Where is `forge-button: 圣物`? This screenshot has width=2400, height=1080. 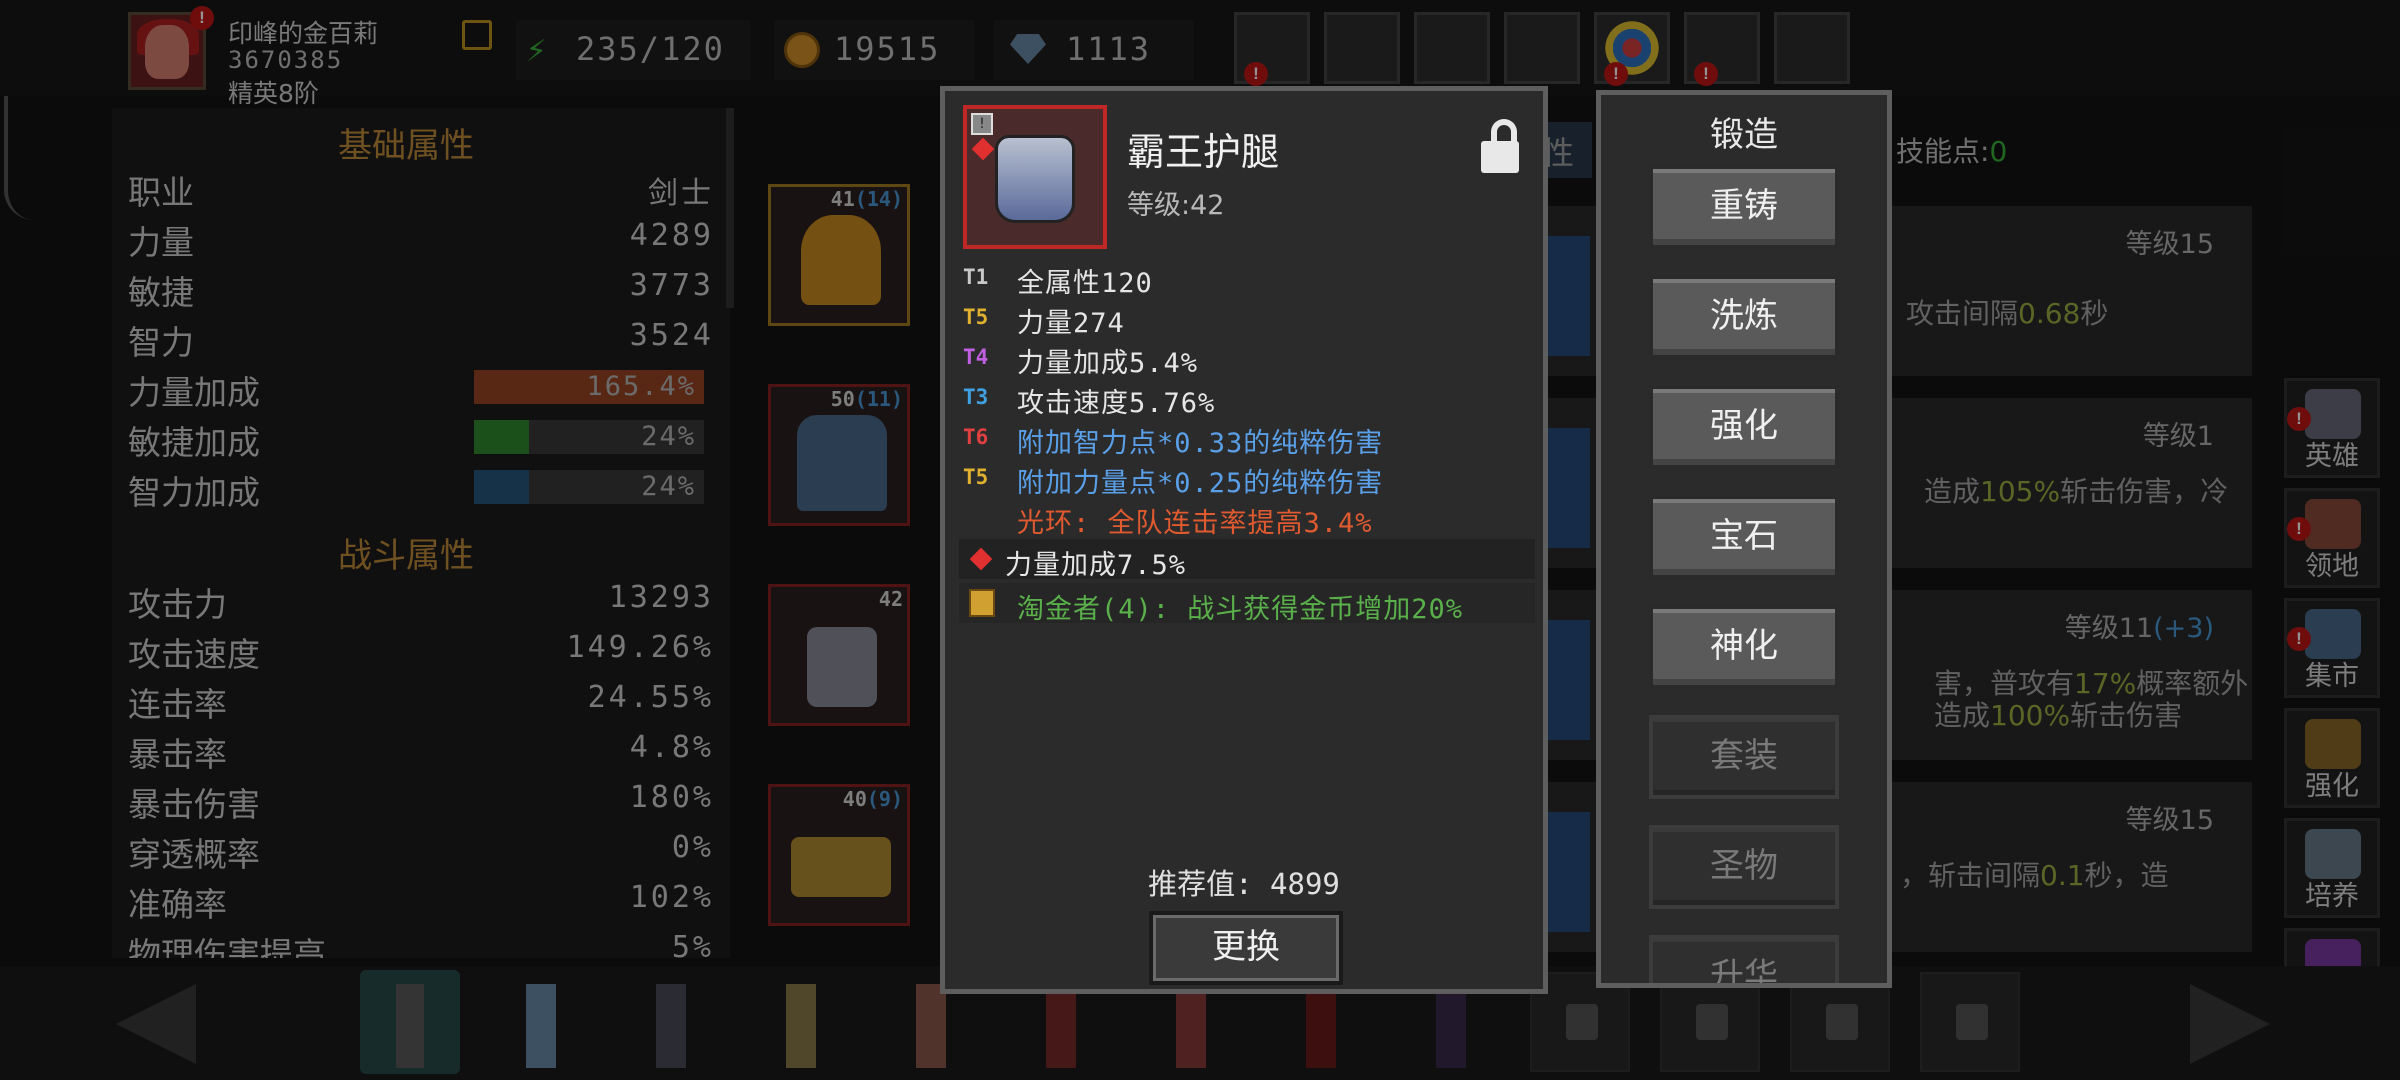 forge-button: 圣物 is located at coordinates (1744, 867).